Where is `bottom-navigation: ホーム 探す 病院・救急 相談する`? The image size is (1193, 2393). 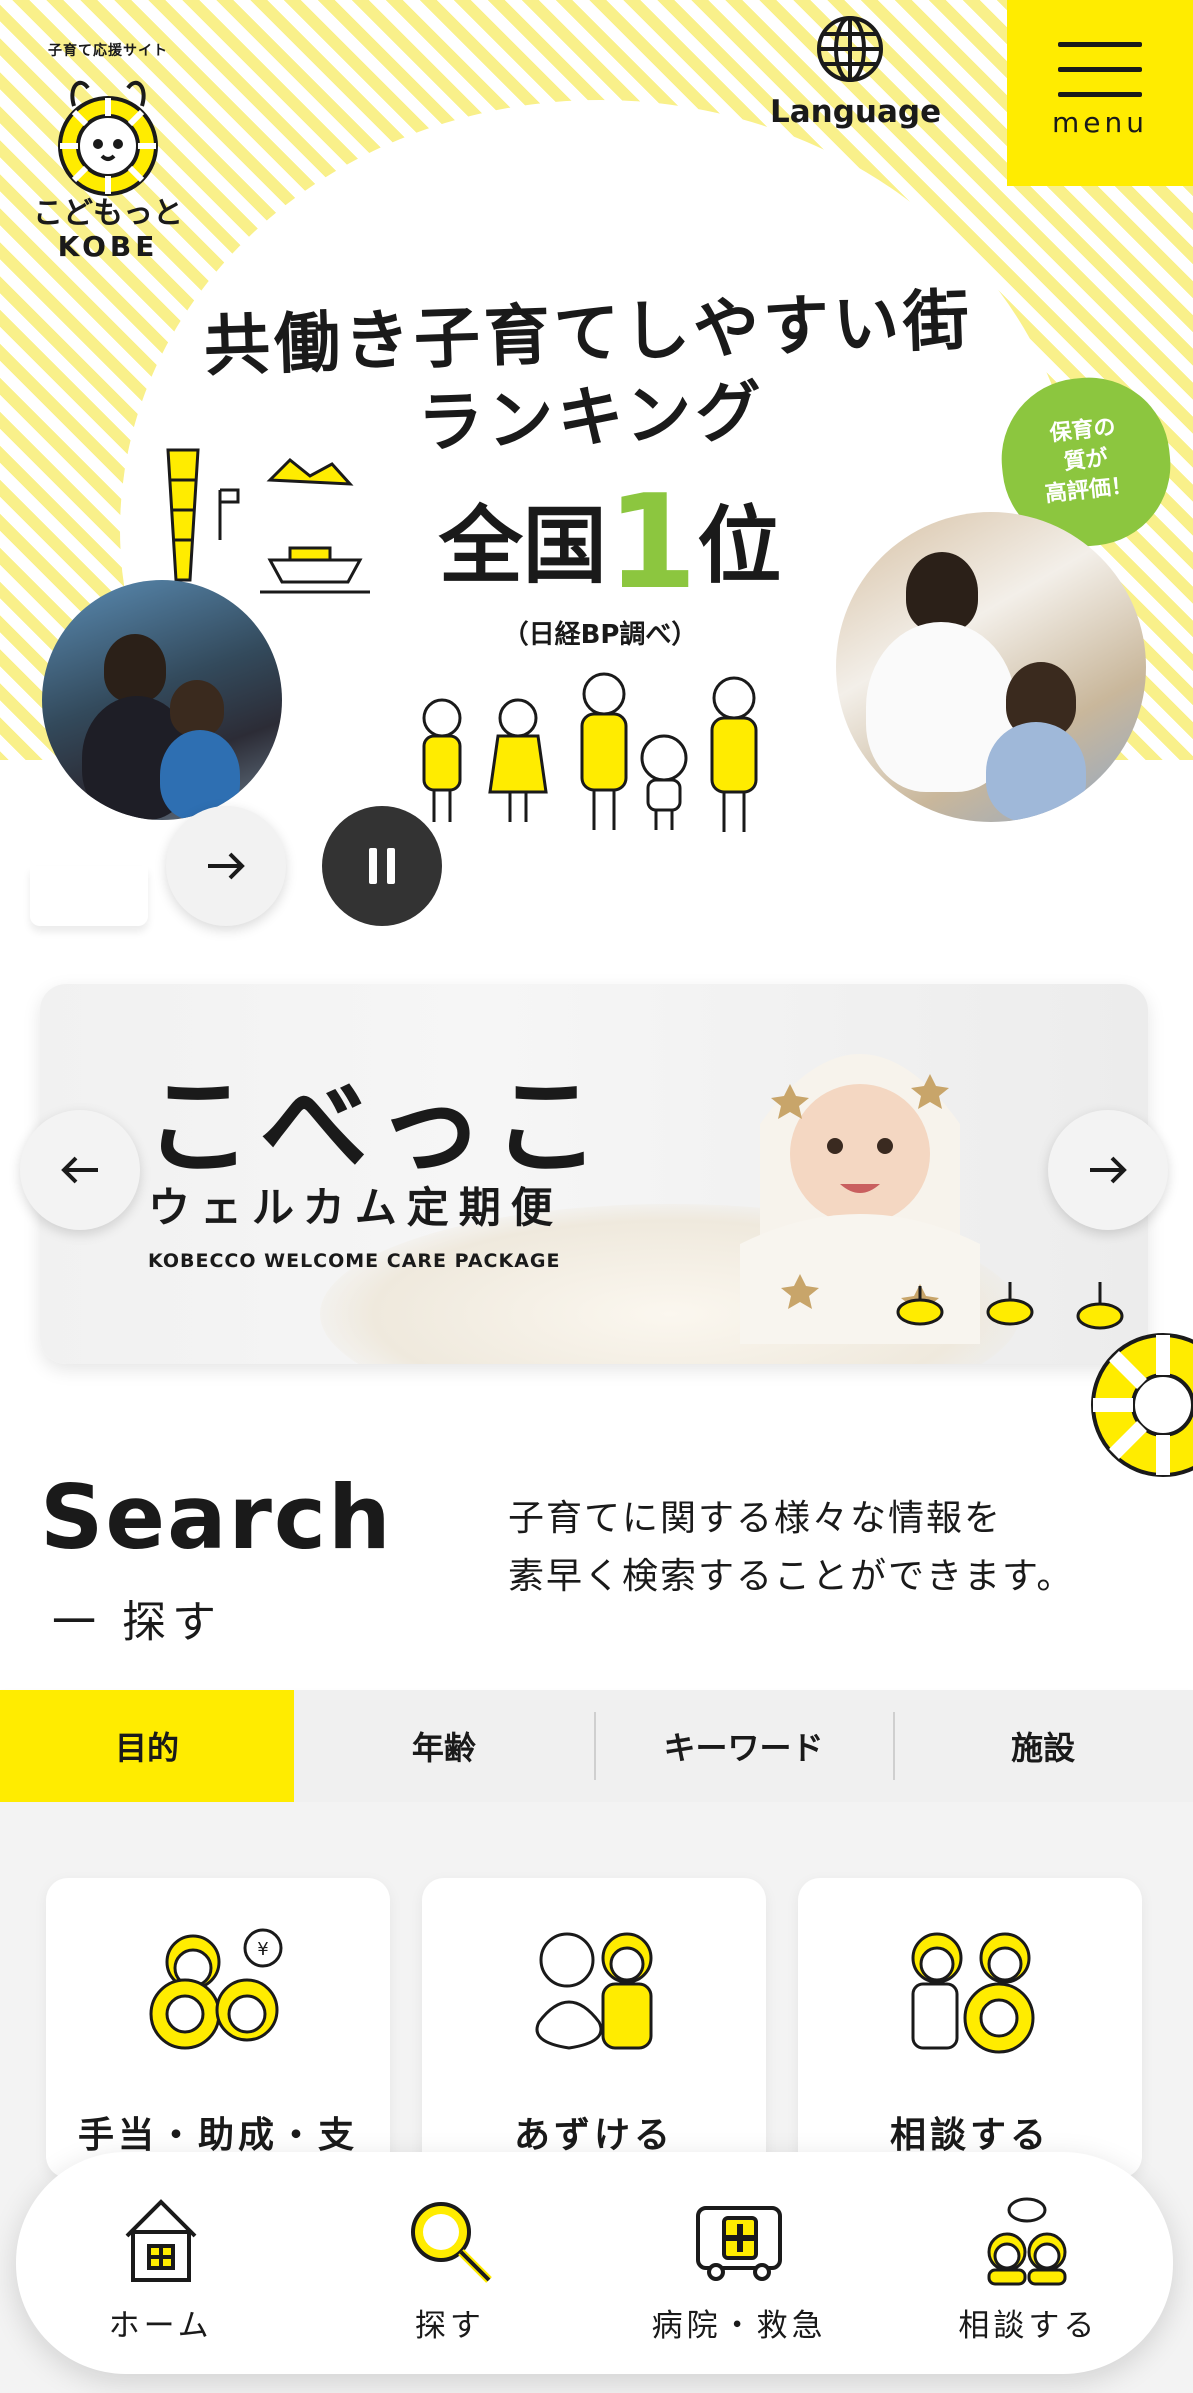
bottom-navigation: ホーム 探す 病院・救急 相談する is located at coordinates (594, 2263).